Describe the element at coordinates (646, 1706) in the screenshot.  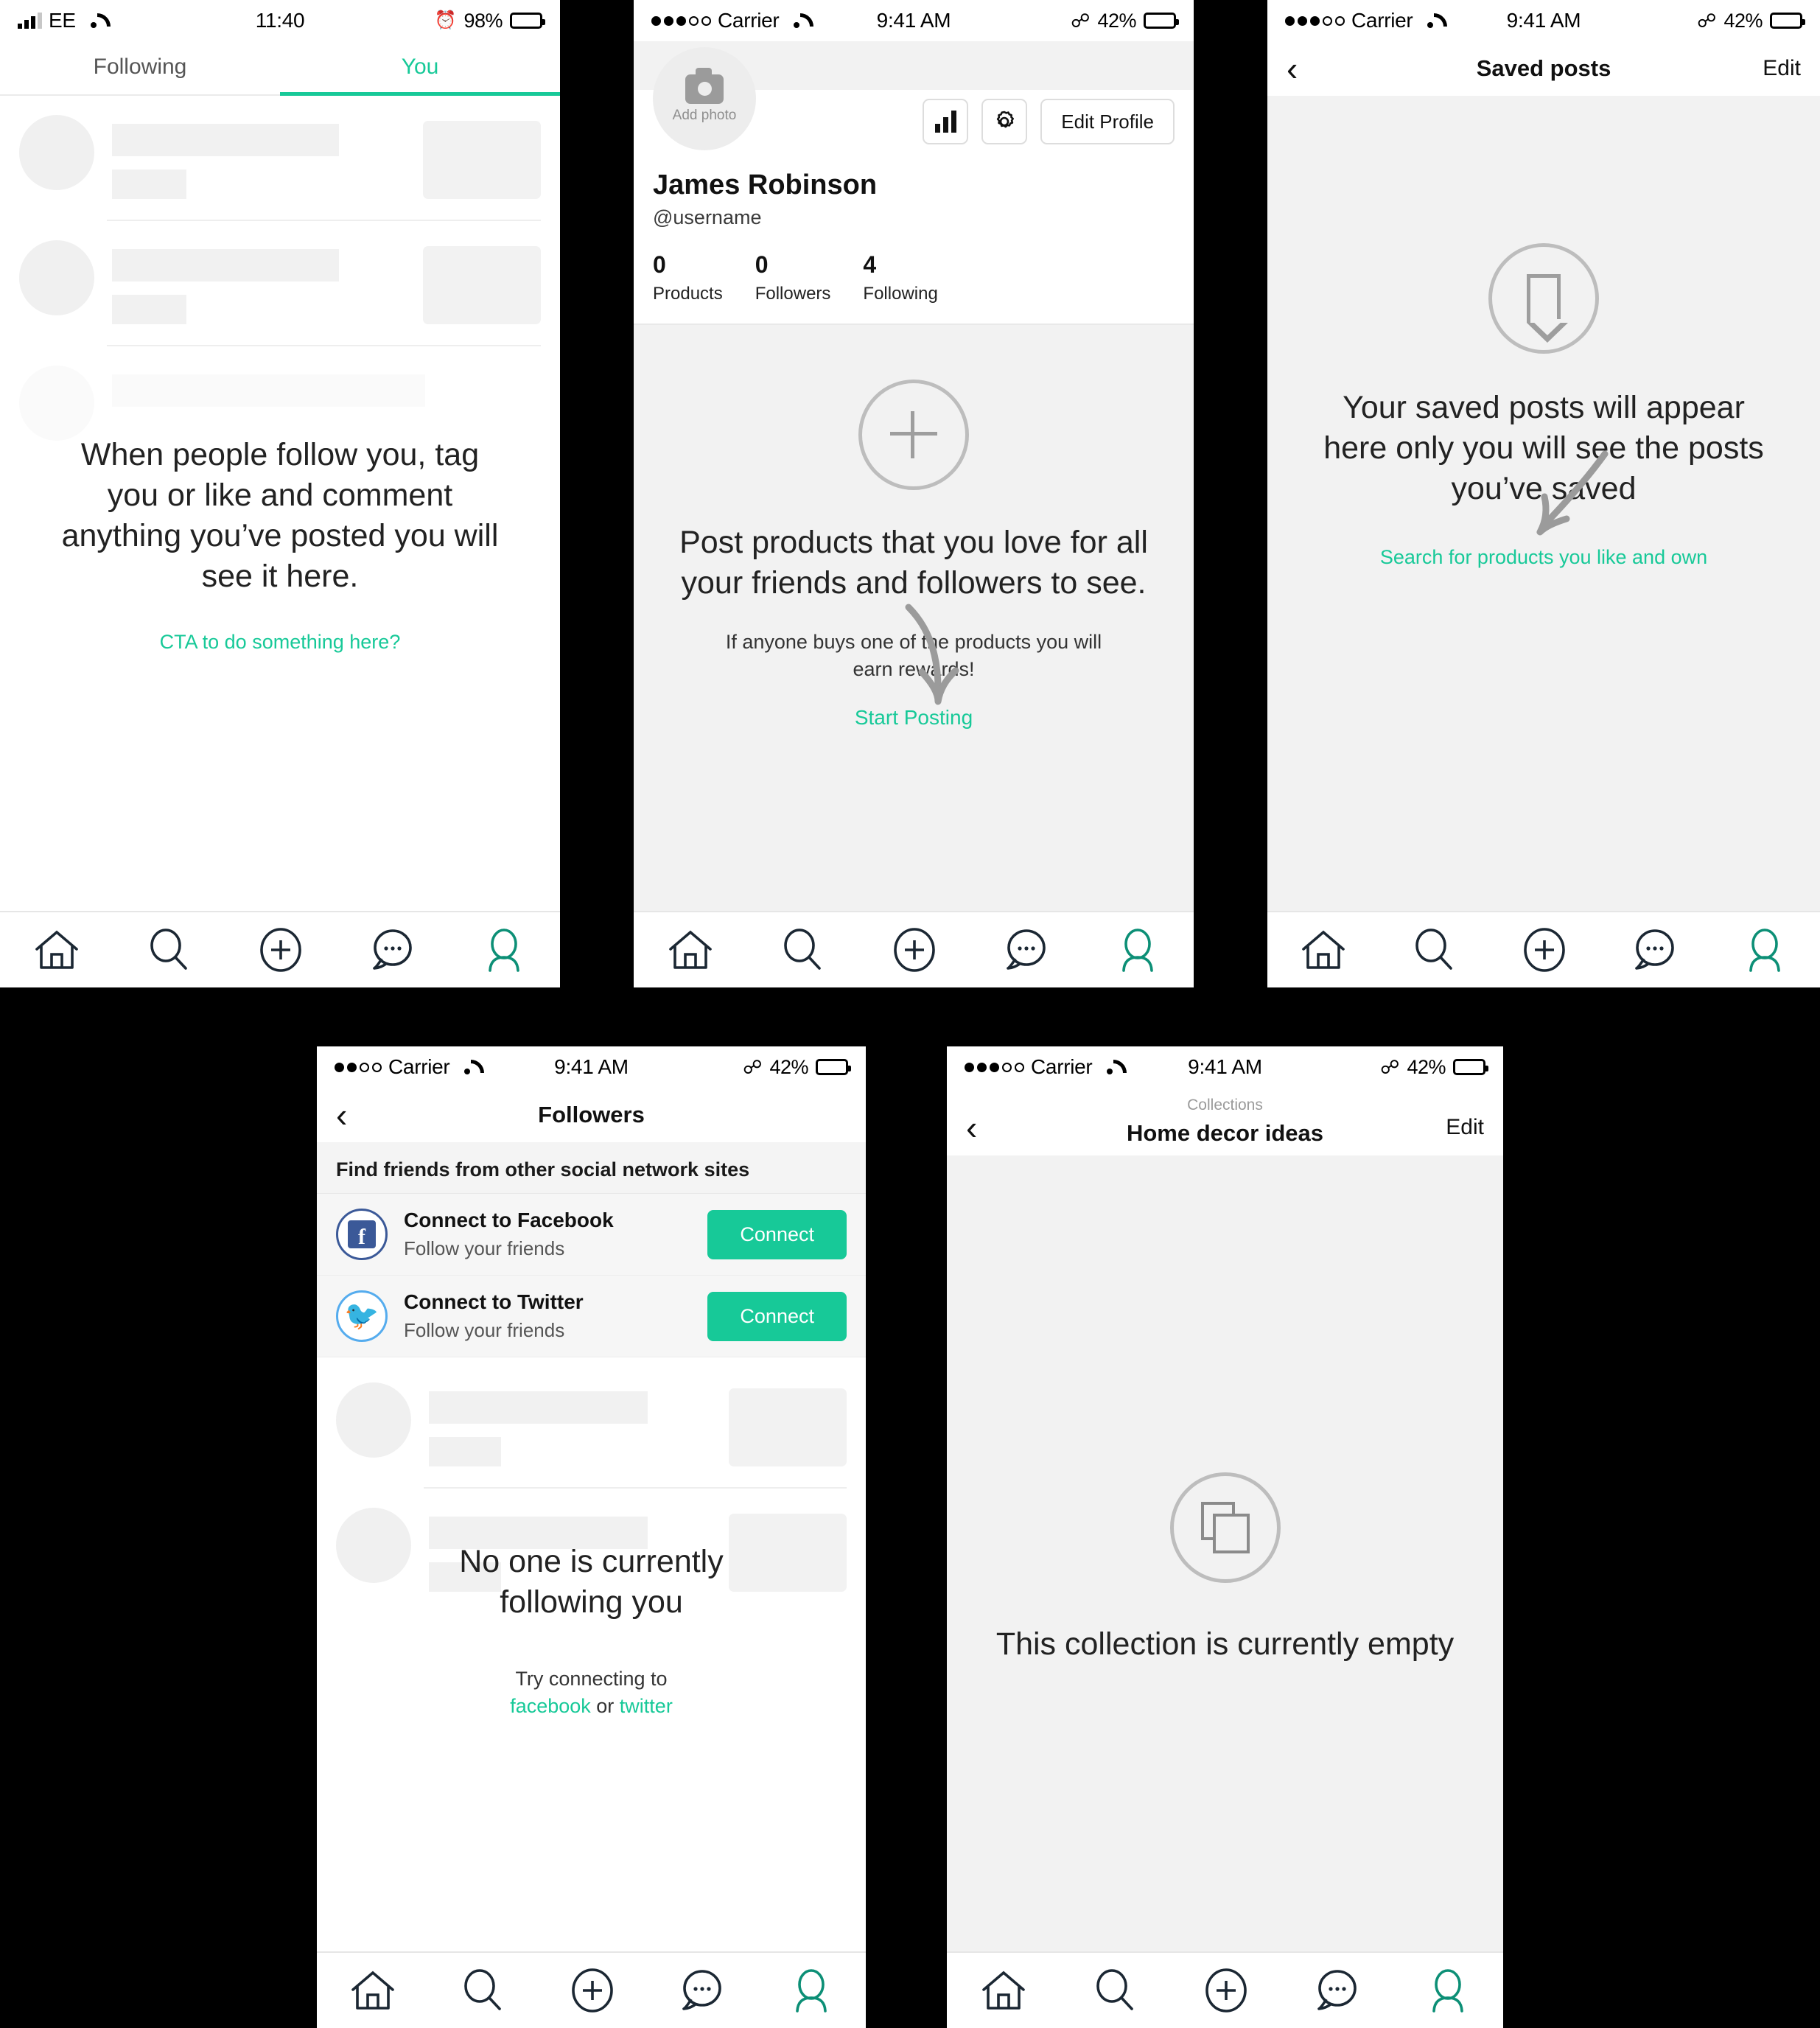
I see `twitter-link: twitter` at that location.